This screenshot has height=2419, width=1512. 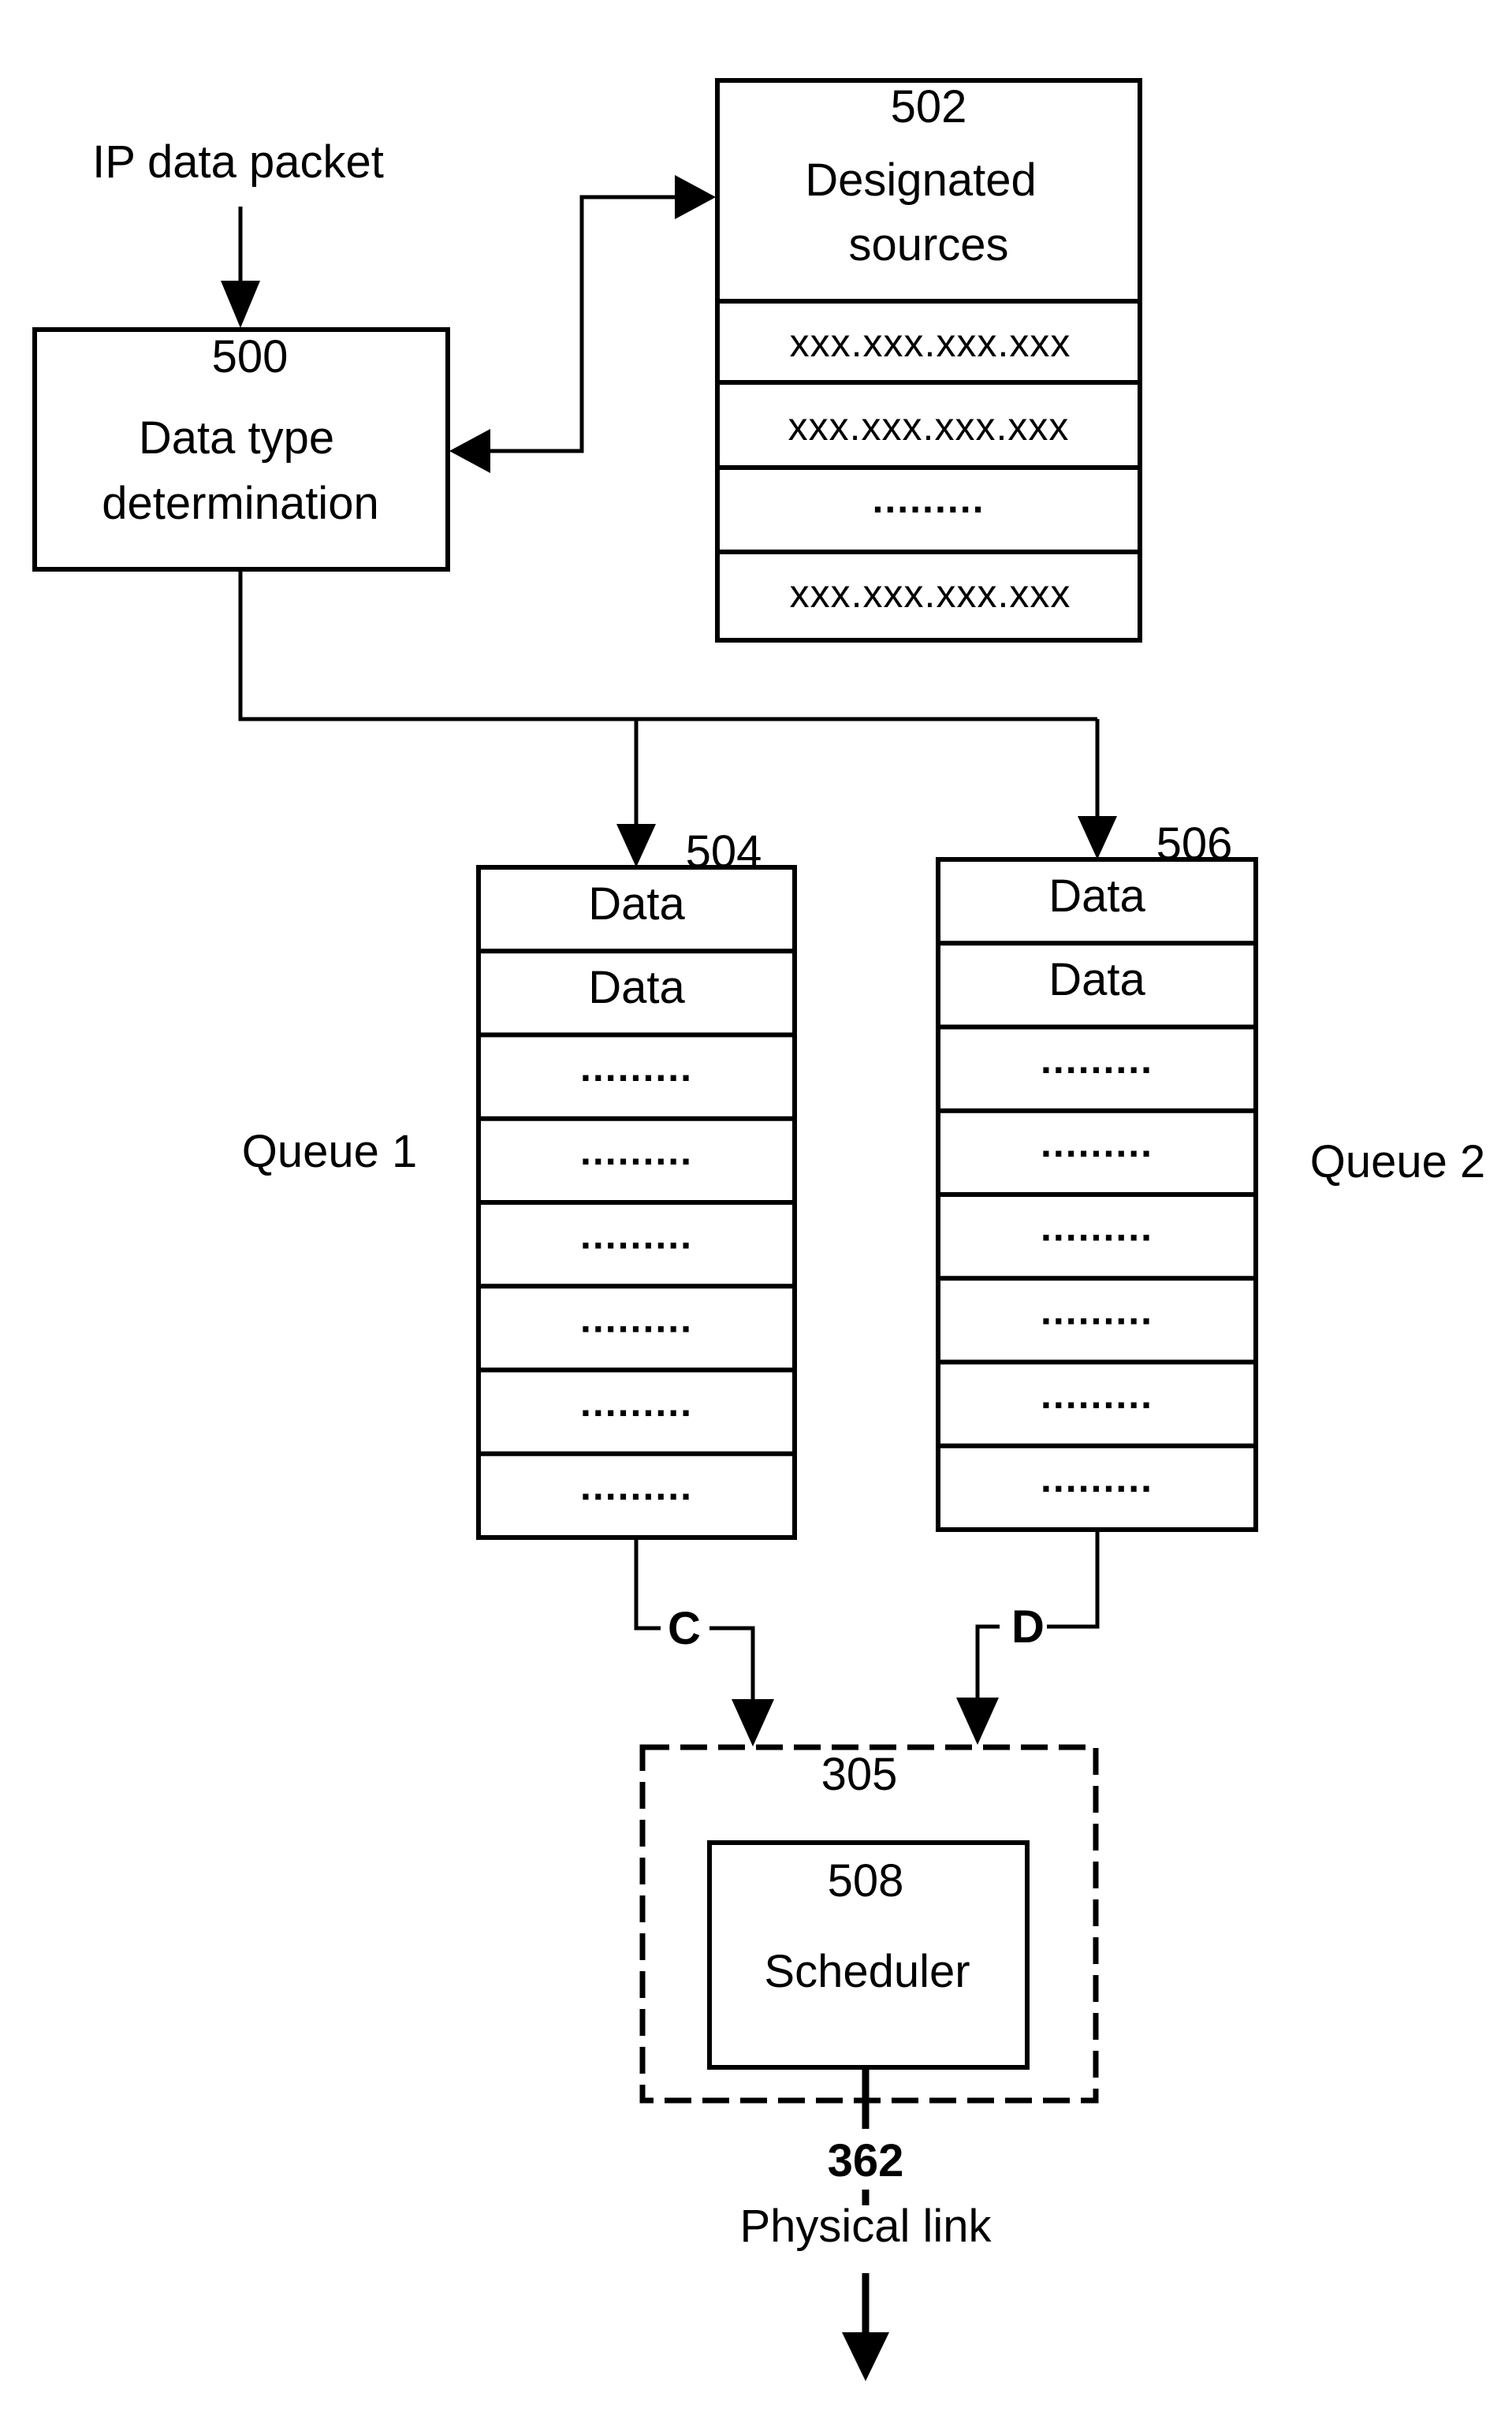 What do you see at coordinates (732, 1664) in the screenshot?
I see `connector-c-line-b` at bounding box center [732, 1664].